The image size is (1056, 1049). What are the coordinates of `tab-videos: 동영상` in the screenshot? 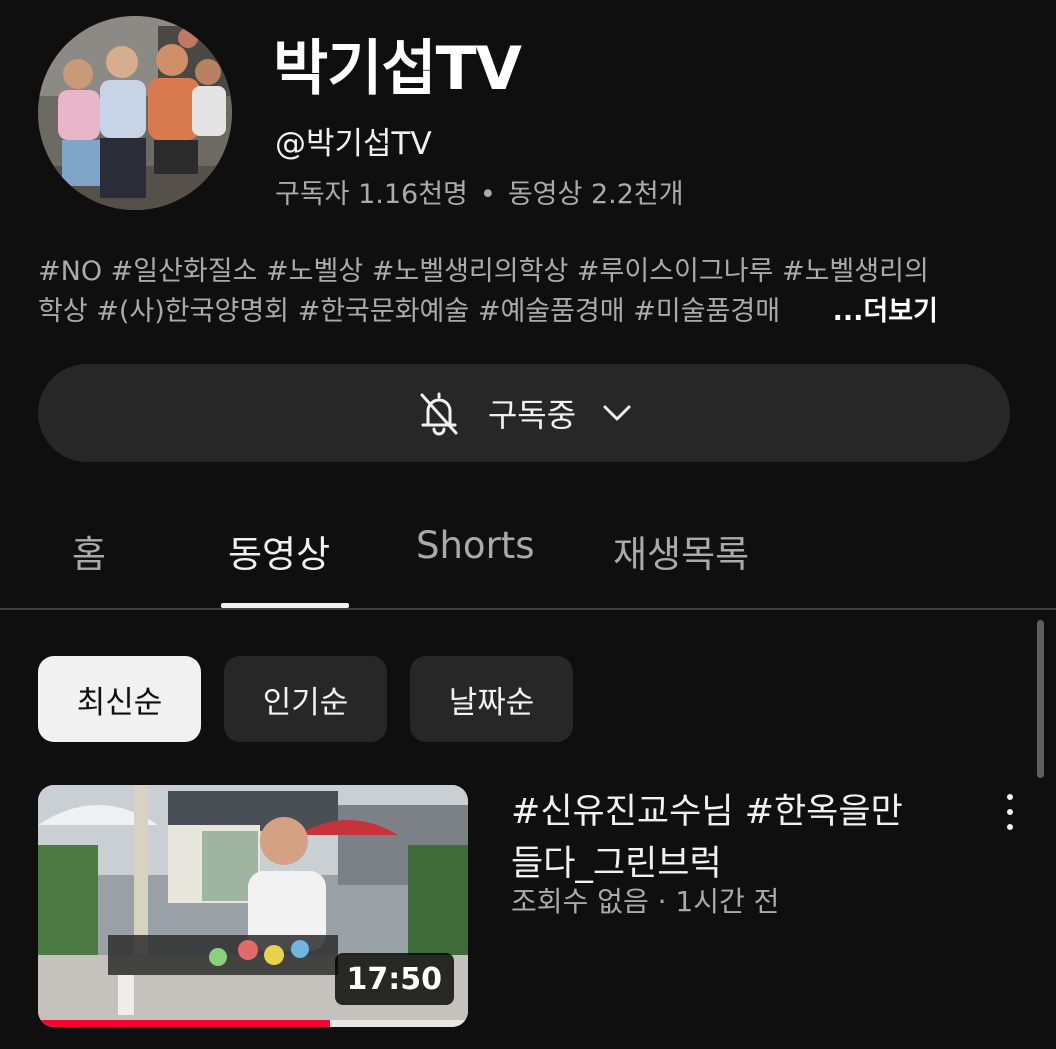 It's located at (279, 551).